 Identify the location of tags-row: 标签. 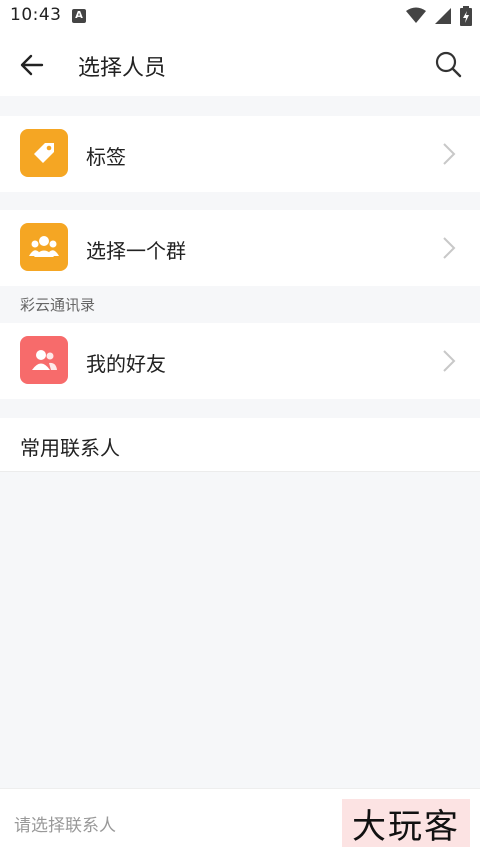
(240, 154).